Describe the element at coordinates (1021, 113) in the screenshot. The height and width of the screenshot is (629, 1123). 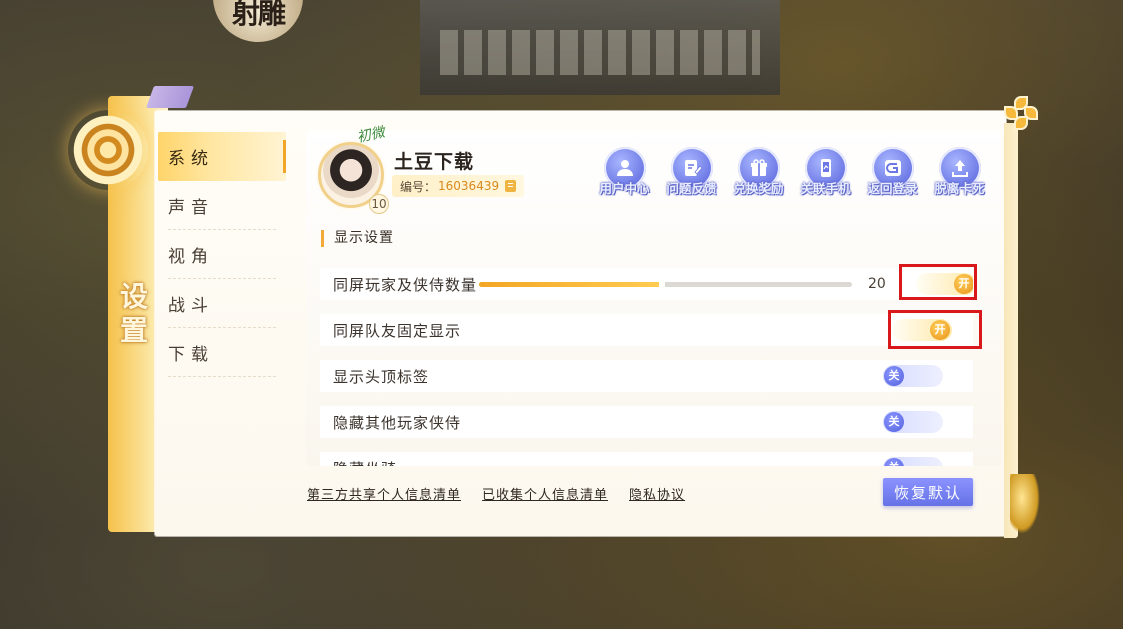
I see `flower-icon` at that location.